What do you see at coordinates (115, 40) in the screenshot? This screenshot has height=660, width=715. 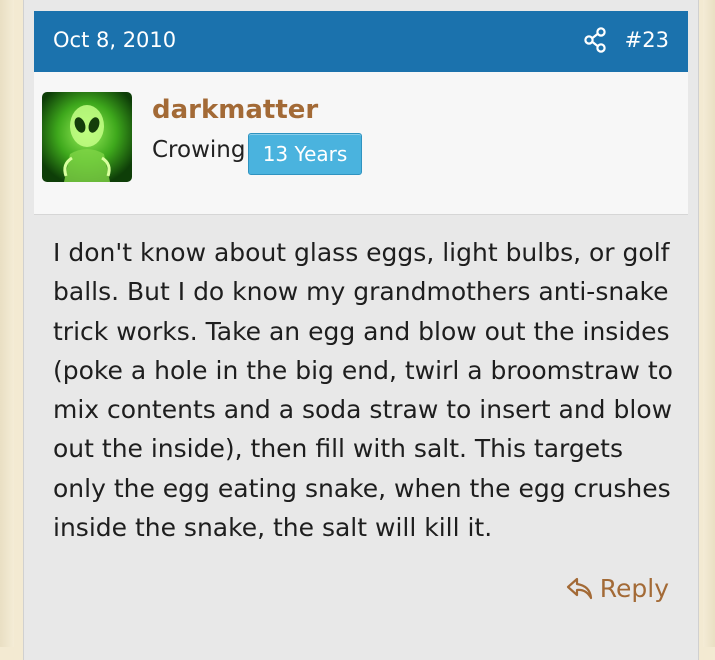 I see `post-date: Oct 8, 2010` at bounding box center [115, 40].